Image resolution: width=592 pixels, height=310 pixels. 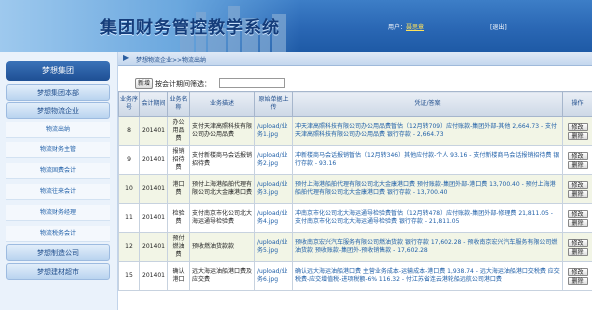 What do you see at coordinates (273, 160) in the screenshot?
I see `upload-link: /upload/业务2.jpg` at bounding box center [273, 160].